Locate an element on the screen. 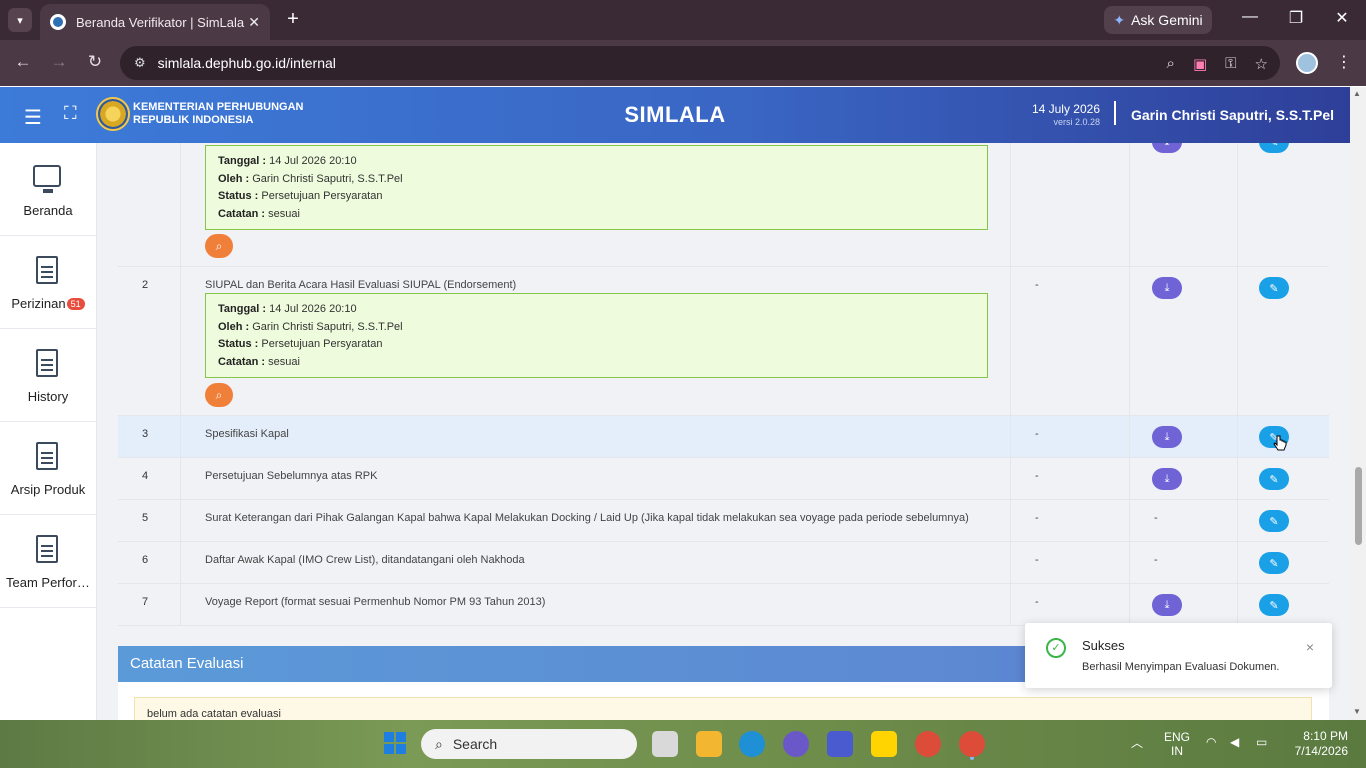  sidebar-item-team-performance: Team Performance is located at coordinates (48, 561).